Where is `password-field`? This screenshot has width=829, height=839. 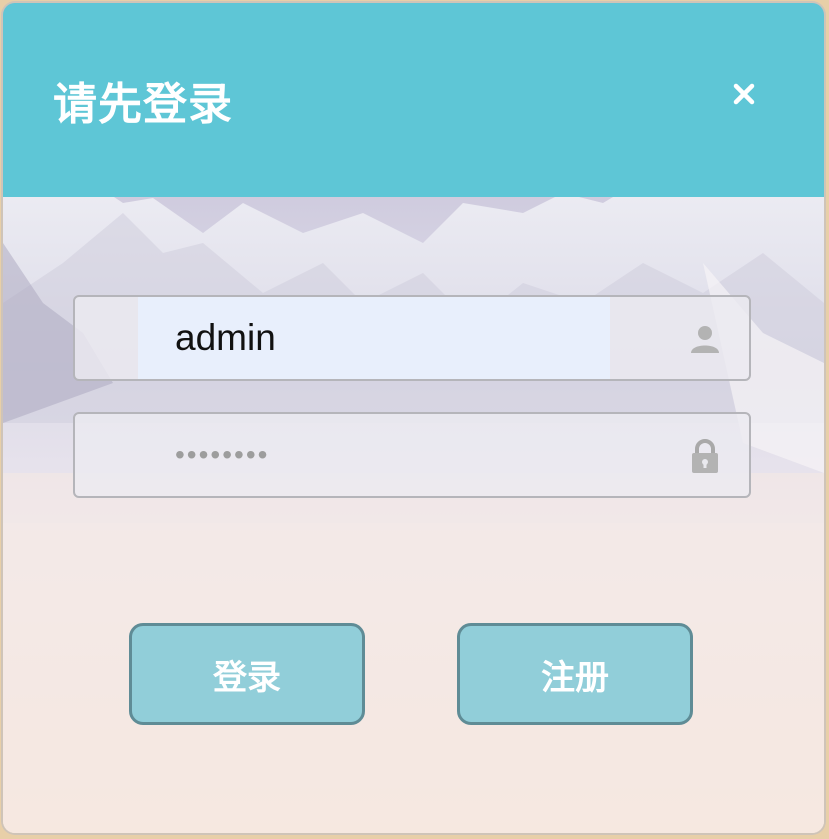
password-field is located at coordinates (412, 455).